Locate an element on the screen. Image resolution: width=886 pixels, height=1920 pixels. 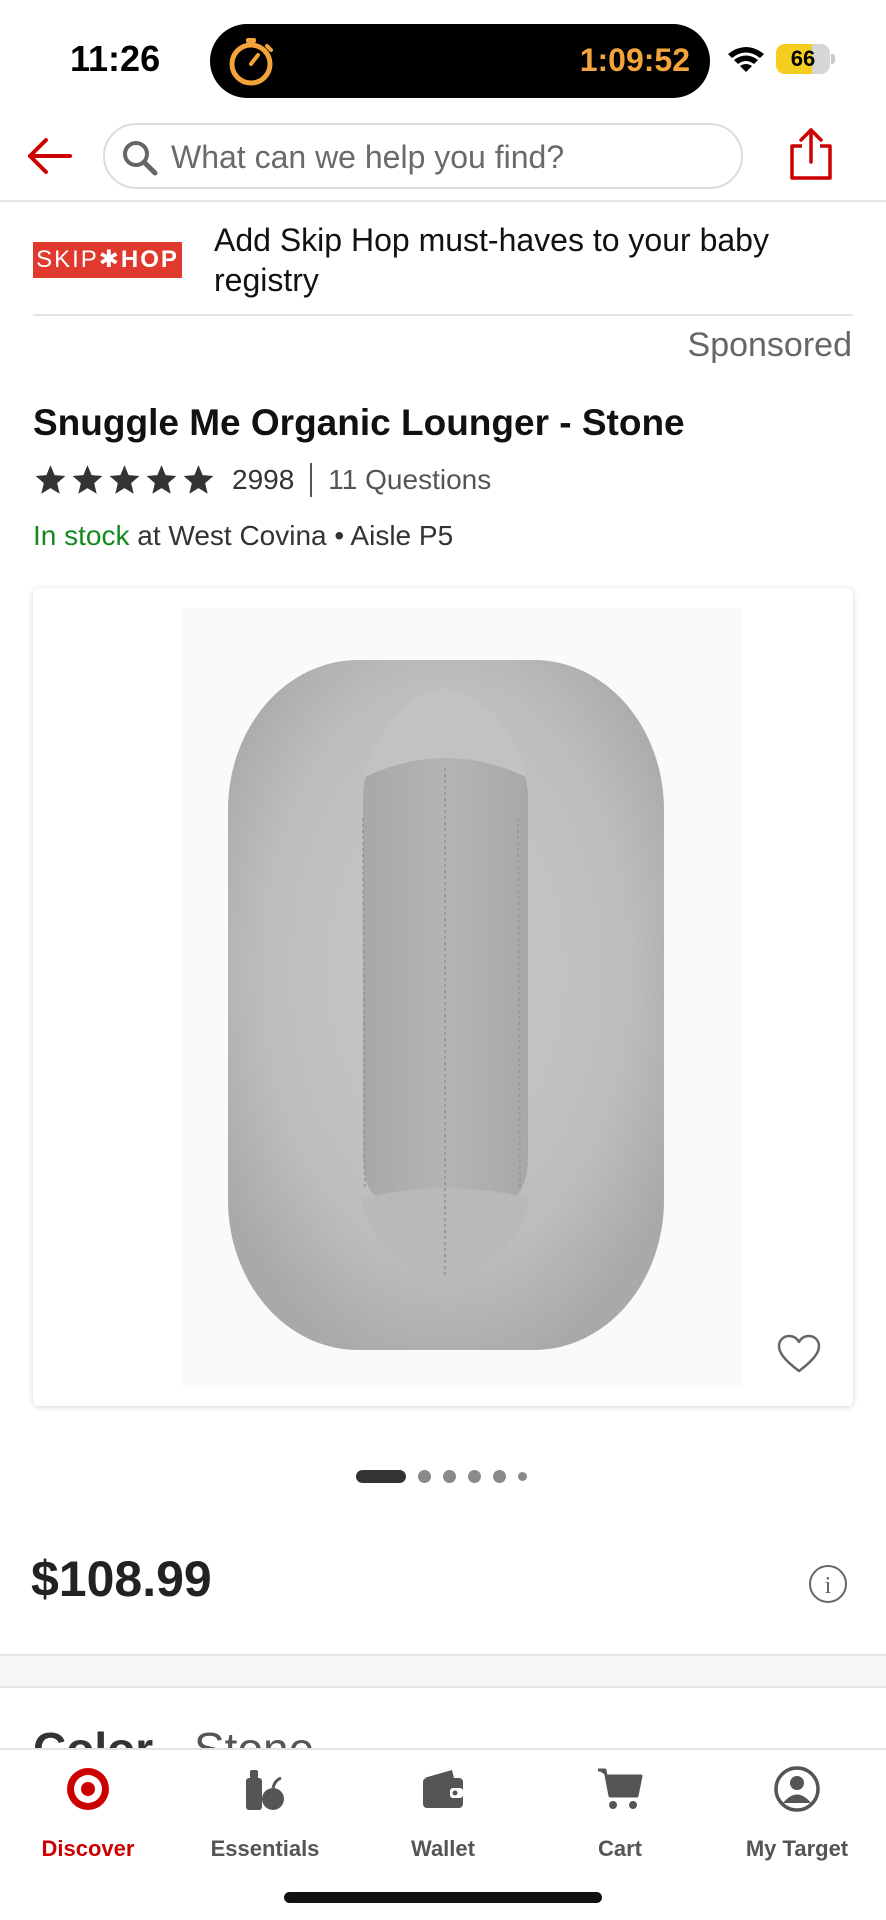
search-bar is located at coordinates (423, 156).